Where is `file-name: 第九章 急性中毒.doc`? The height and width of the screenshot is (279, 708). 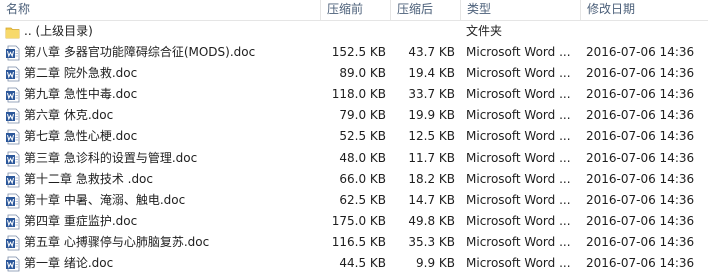
file-name: 第九章 急性中毒.doc is located at coordinates (81, 94).